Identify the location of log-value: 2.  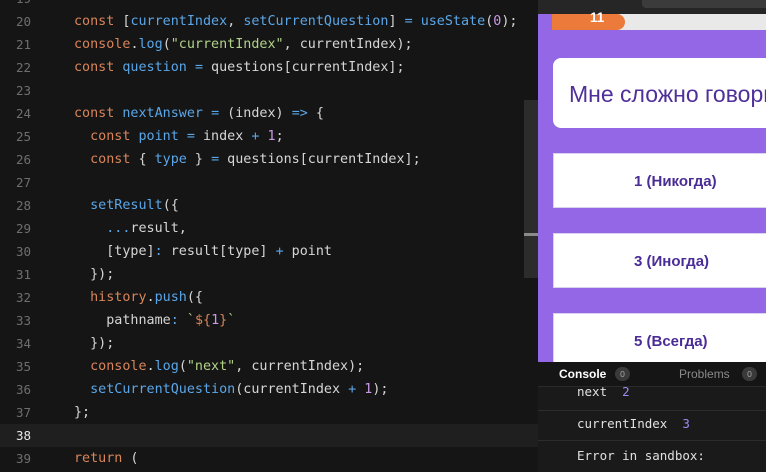
(626, 391).